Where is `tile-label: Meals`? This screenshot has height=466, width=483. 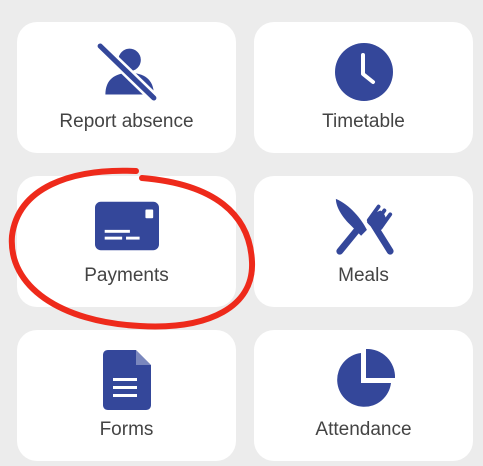 tile-label: Meals is located at coordinates (363, 275).